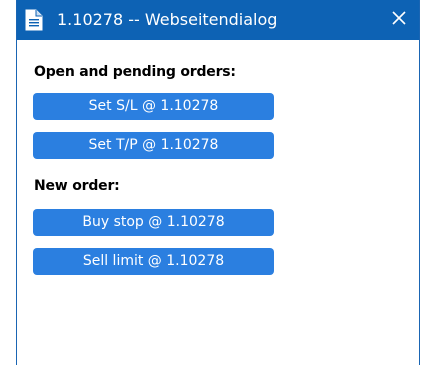 This screenshot has height=365, width=422. I want to click on window-title: 1.10278 -- Webseitendialog, so click(167, 19).